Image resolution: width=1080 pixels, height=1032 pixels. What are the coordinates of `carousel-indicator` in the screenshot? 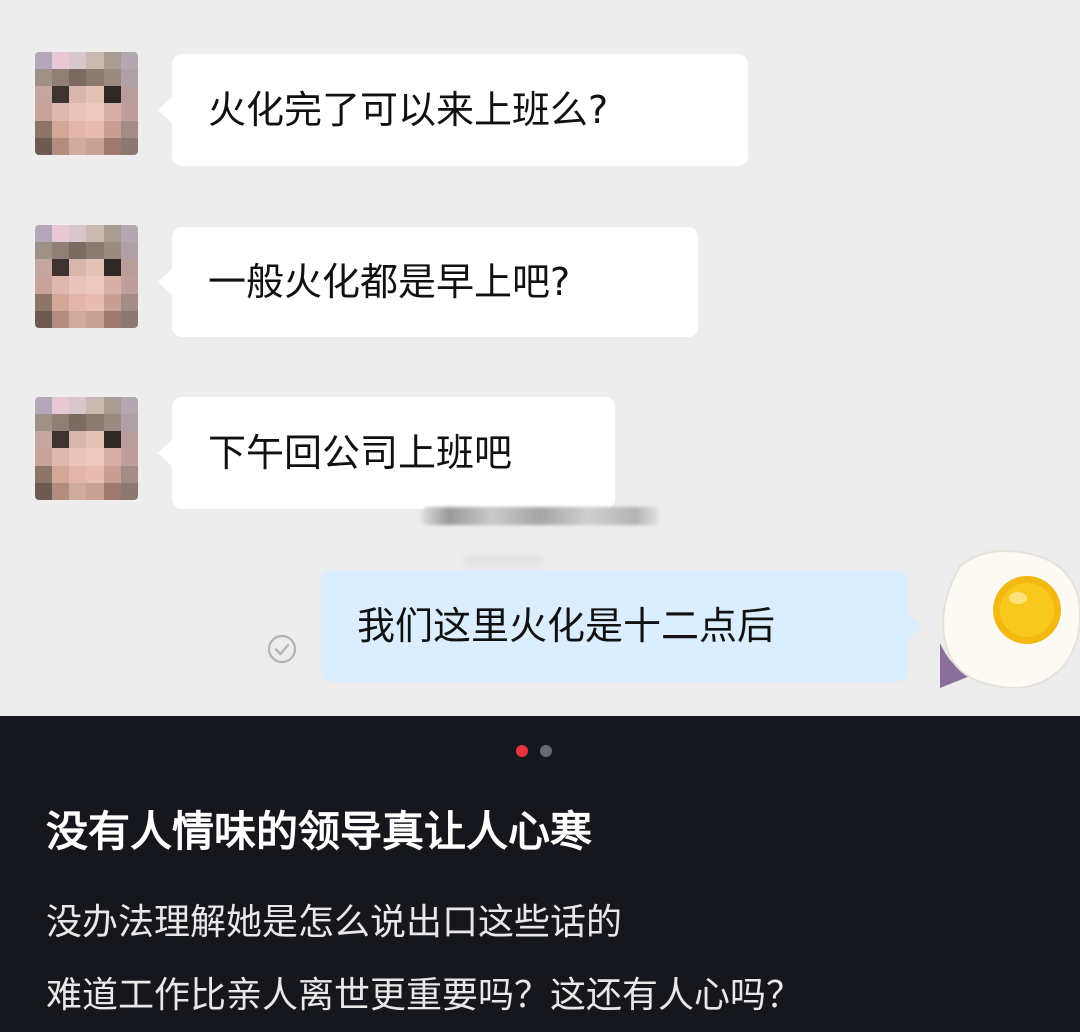 It's located at (534, 751).